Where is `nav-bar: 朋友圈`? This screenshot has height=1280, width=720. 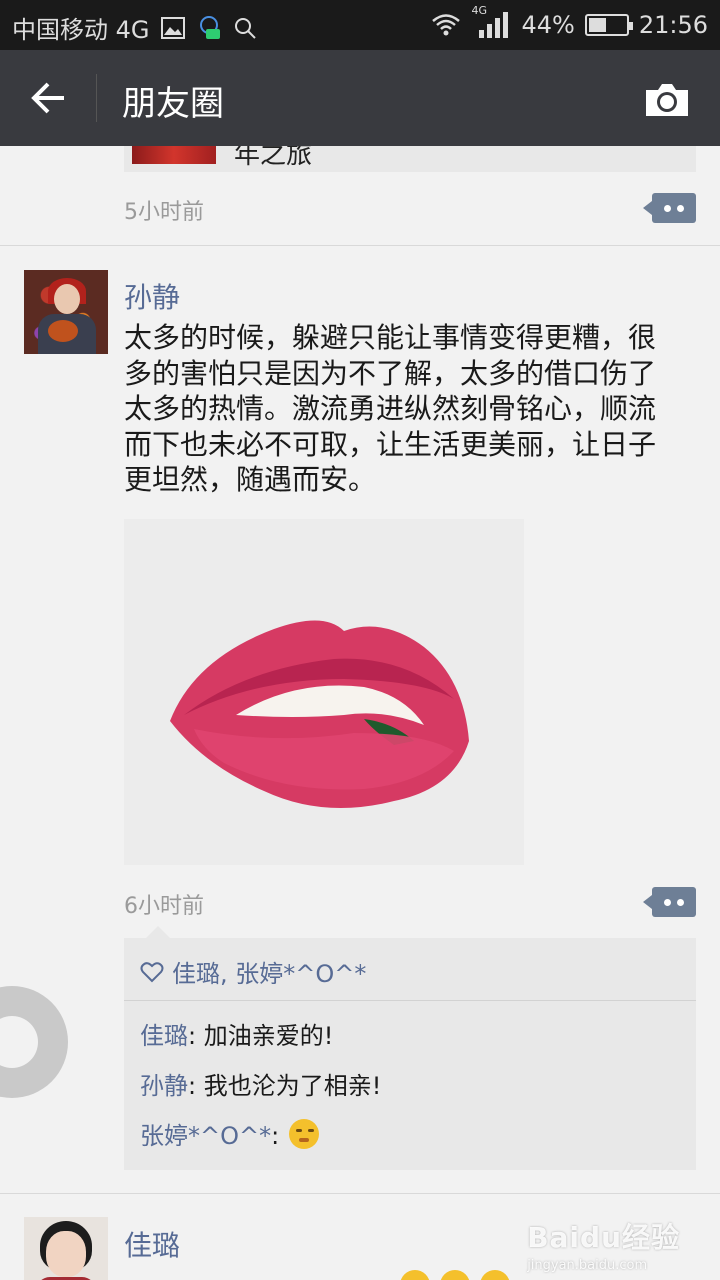
nav-bar: 朋友圈 is located at coordinates (360, 98).